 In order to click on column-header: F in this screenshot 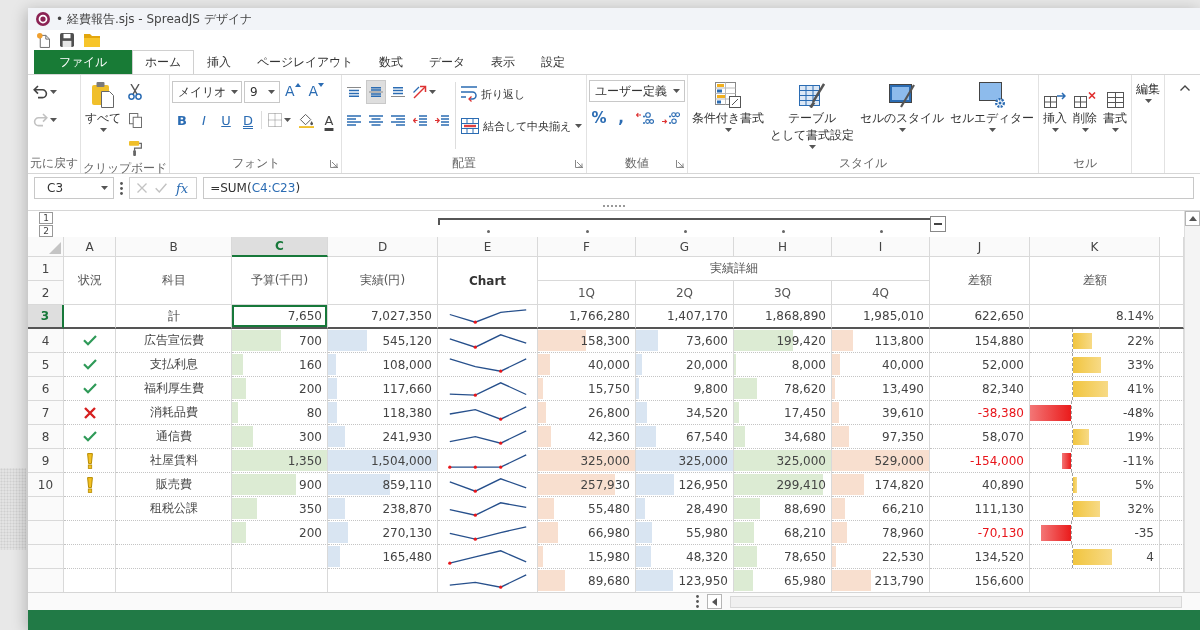, I will do `click(587, 247)`.